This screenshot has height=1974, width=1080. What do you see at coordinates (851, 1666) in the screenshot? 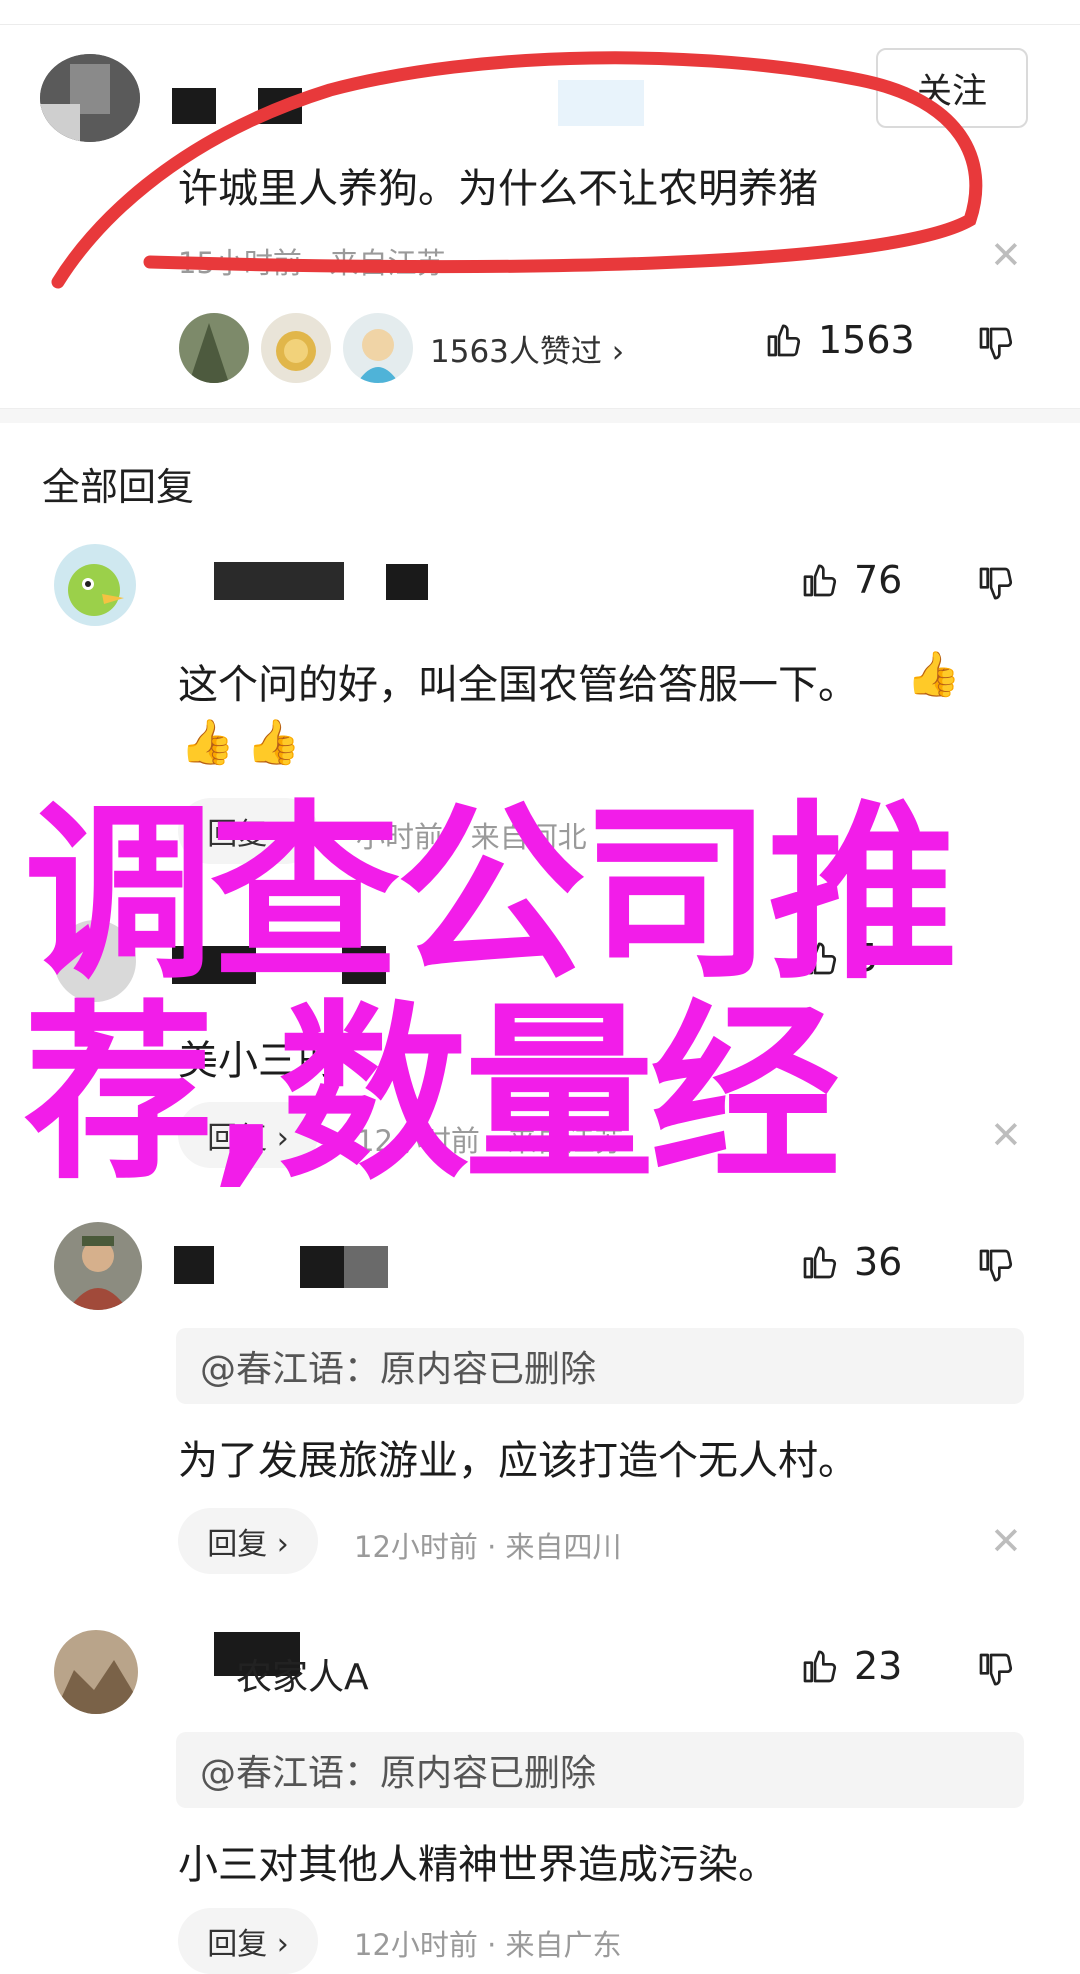
I see `reply-like-group: 23` at bounding box center [851, 1666].